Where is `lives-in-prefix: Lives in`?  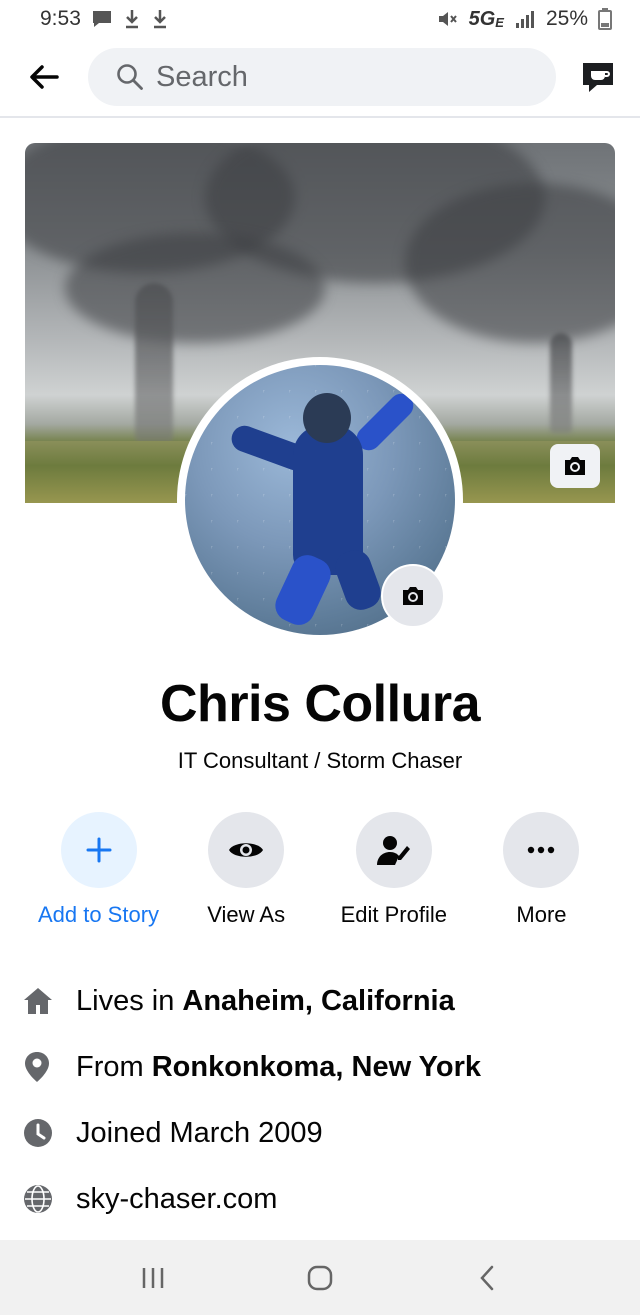
lives-in-prefix: Lives in is located at coordinates (129, 1000).